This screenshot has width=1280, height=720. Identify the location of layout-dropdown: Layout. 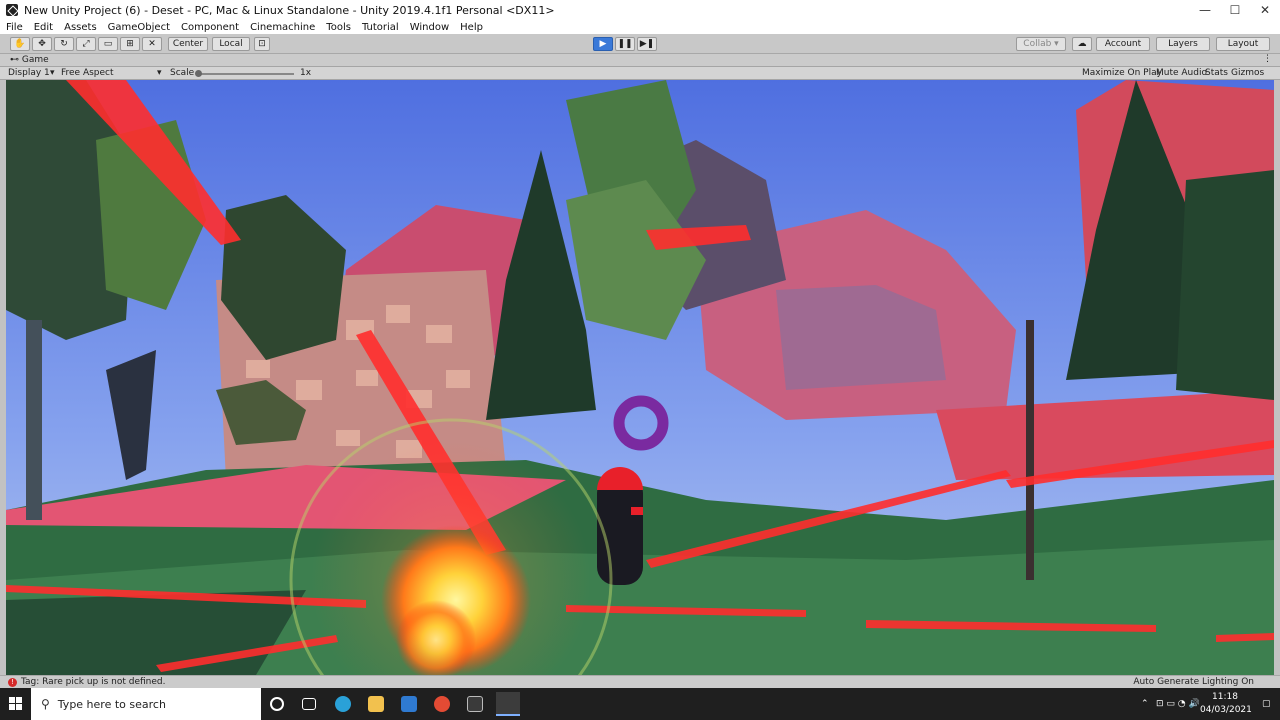
(1243, 44).